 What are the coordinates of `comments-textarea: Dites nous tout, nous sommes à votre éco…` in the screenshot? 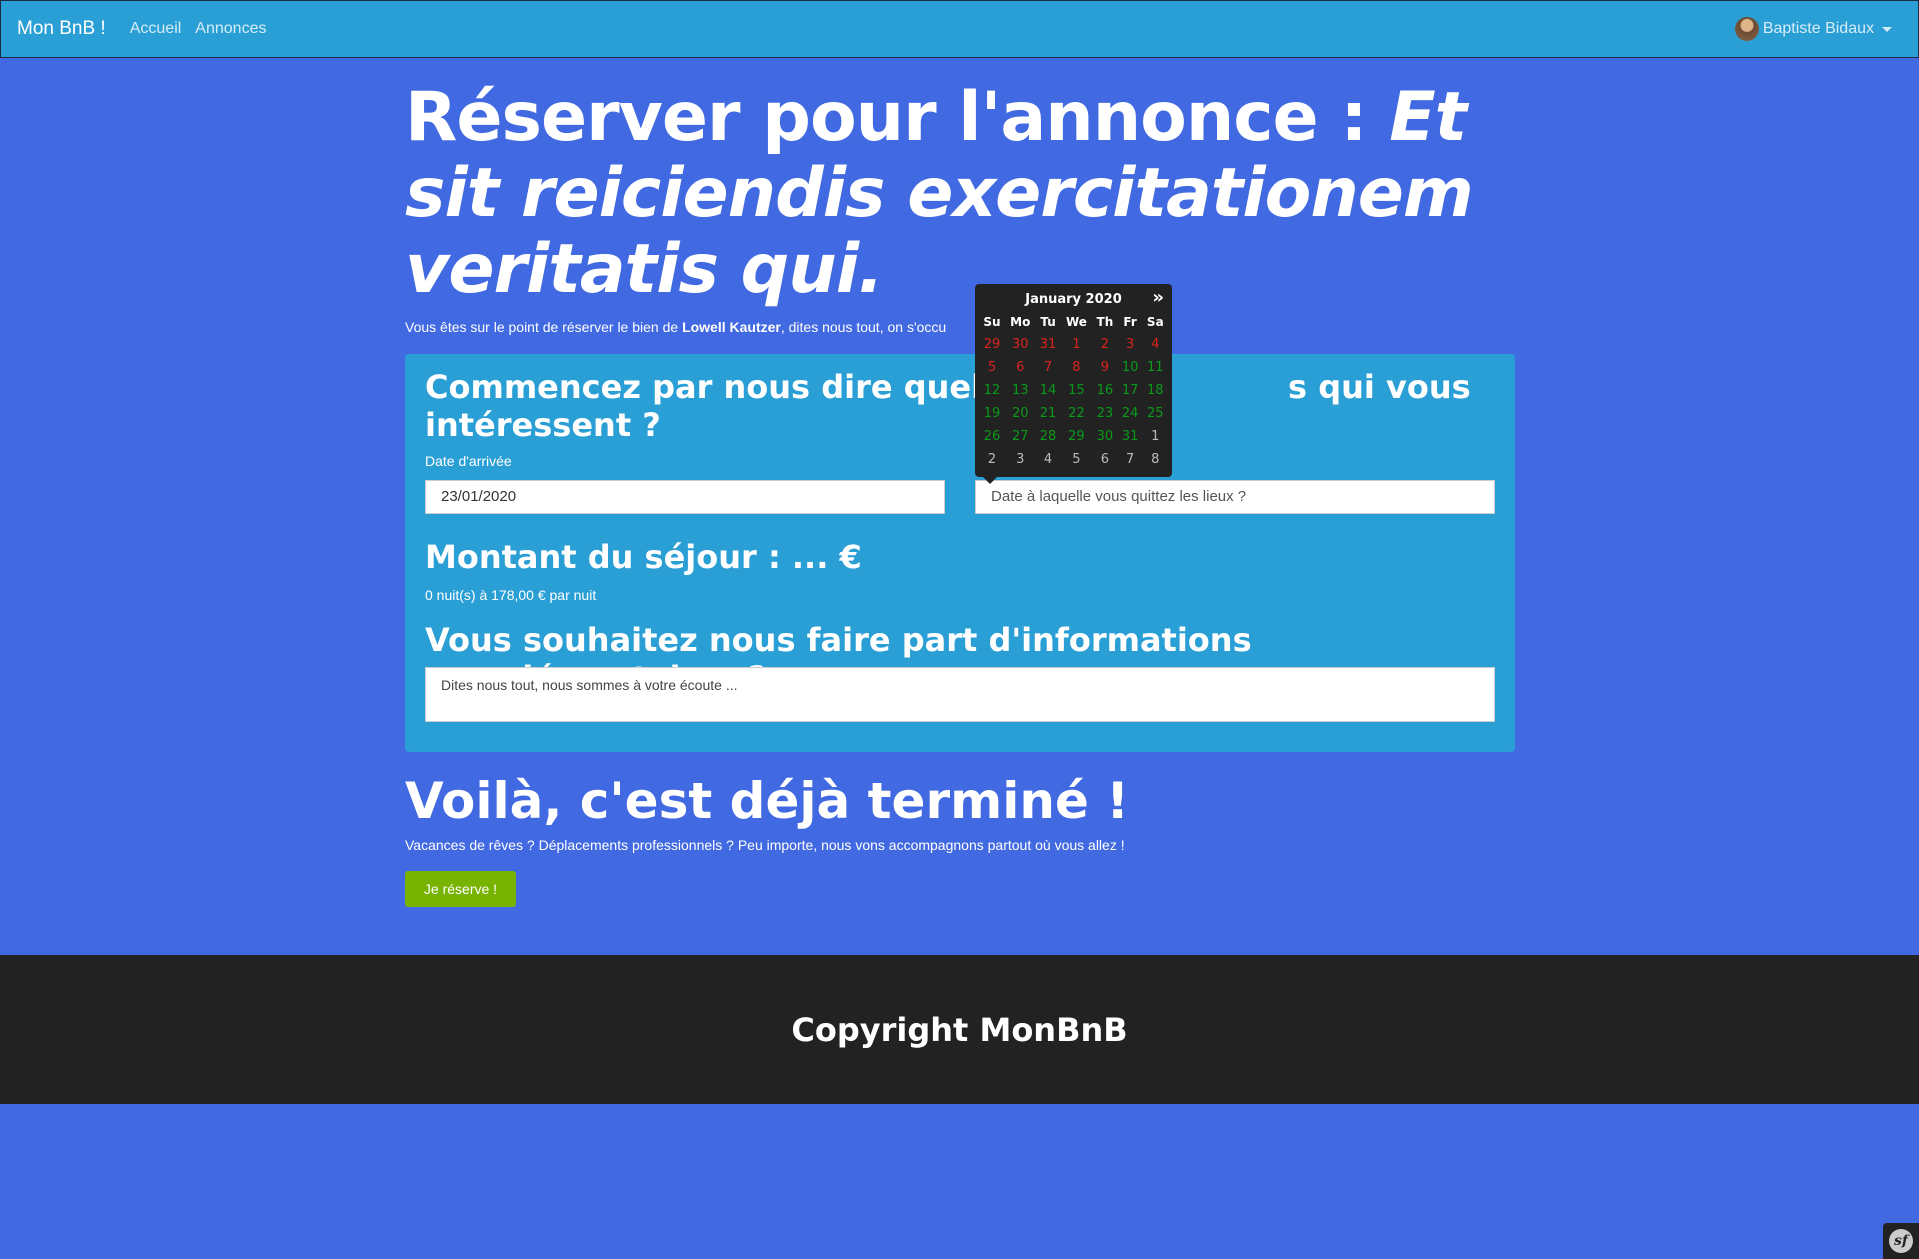 It's located at (960, 694).